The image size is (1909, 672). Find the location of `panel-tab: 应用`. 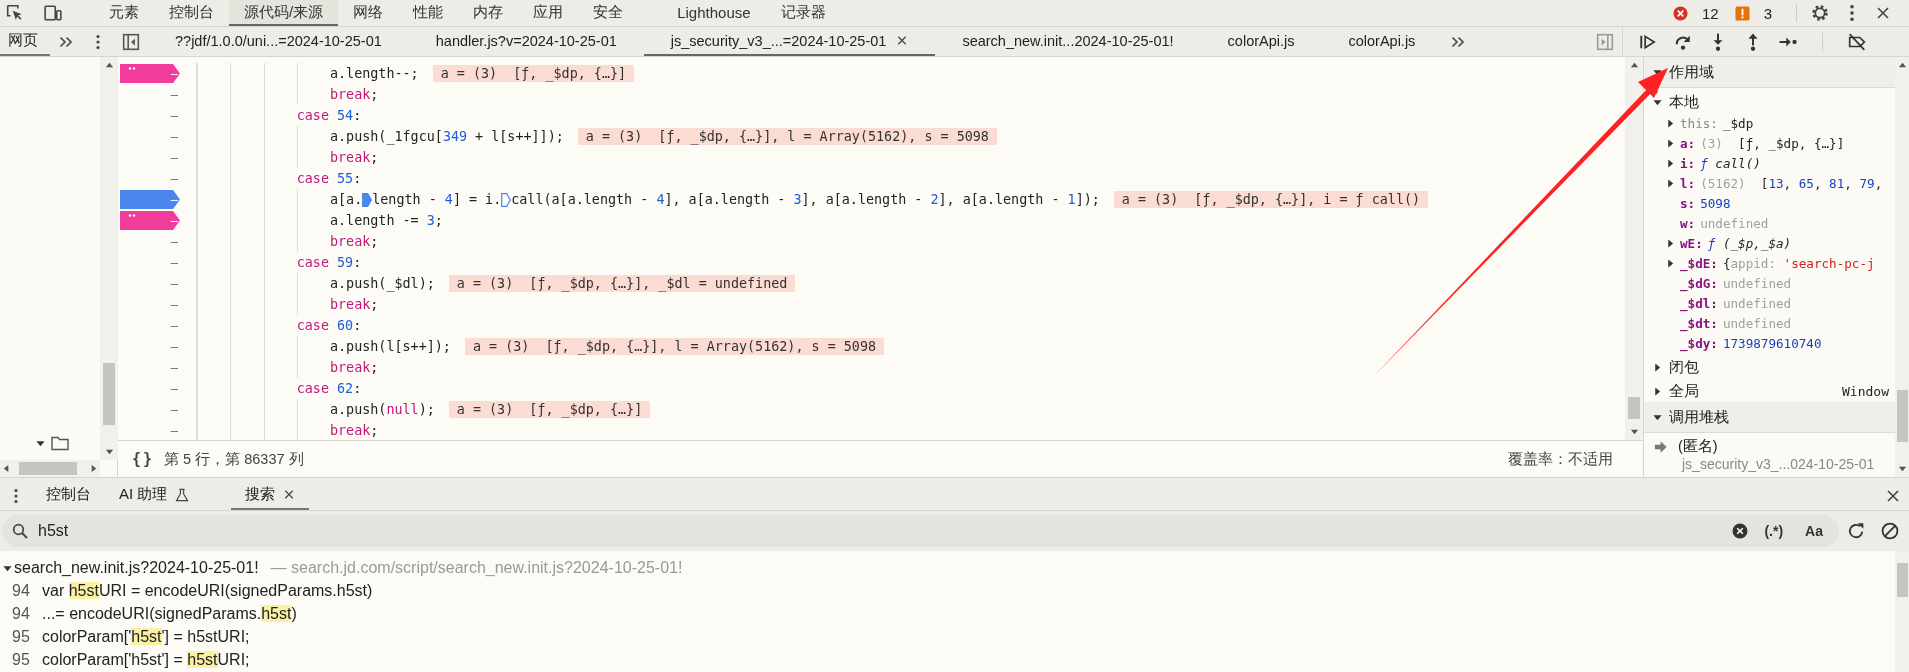

panel-tab: 应用 is located at coordinates (548, 13).